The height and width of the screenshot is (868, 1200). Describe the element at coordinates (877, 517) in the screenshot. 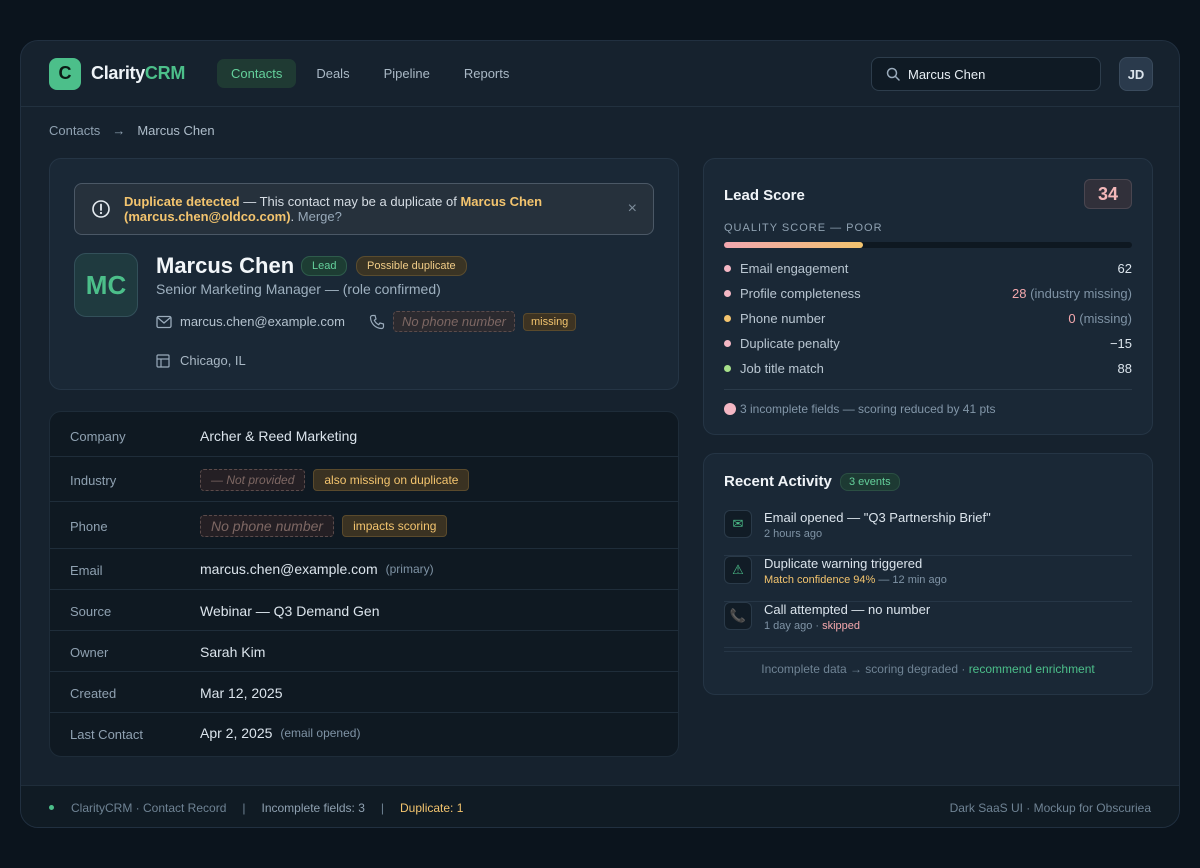

I see `activity-item-title: Email opened — "Q3 Partnership Brief"` at that location.